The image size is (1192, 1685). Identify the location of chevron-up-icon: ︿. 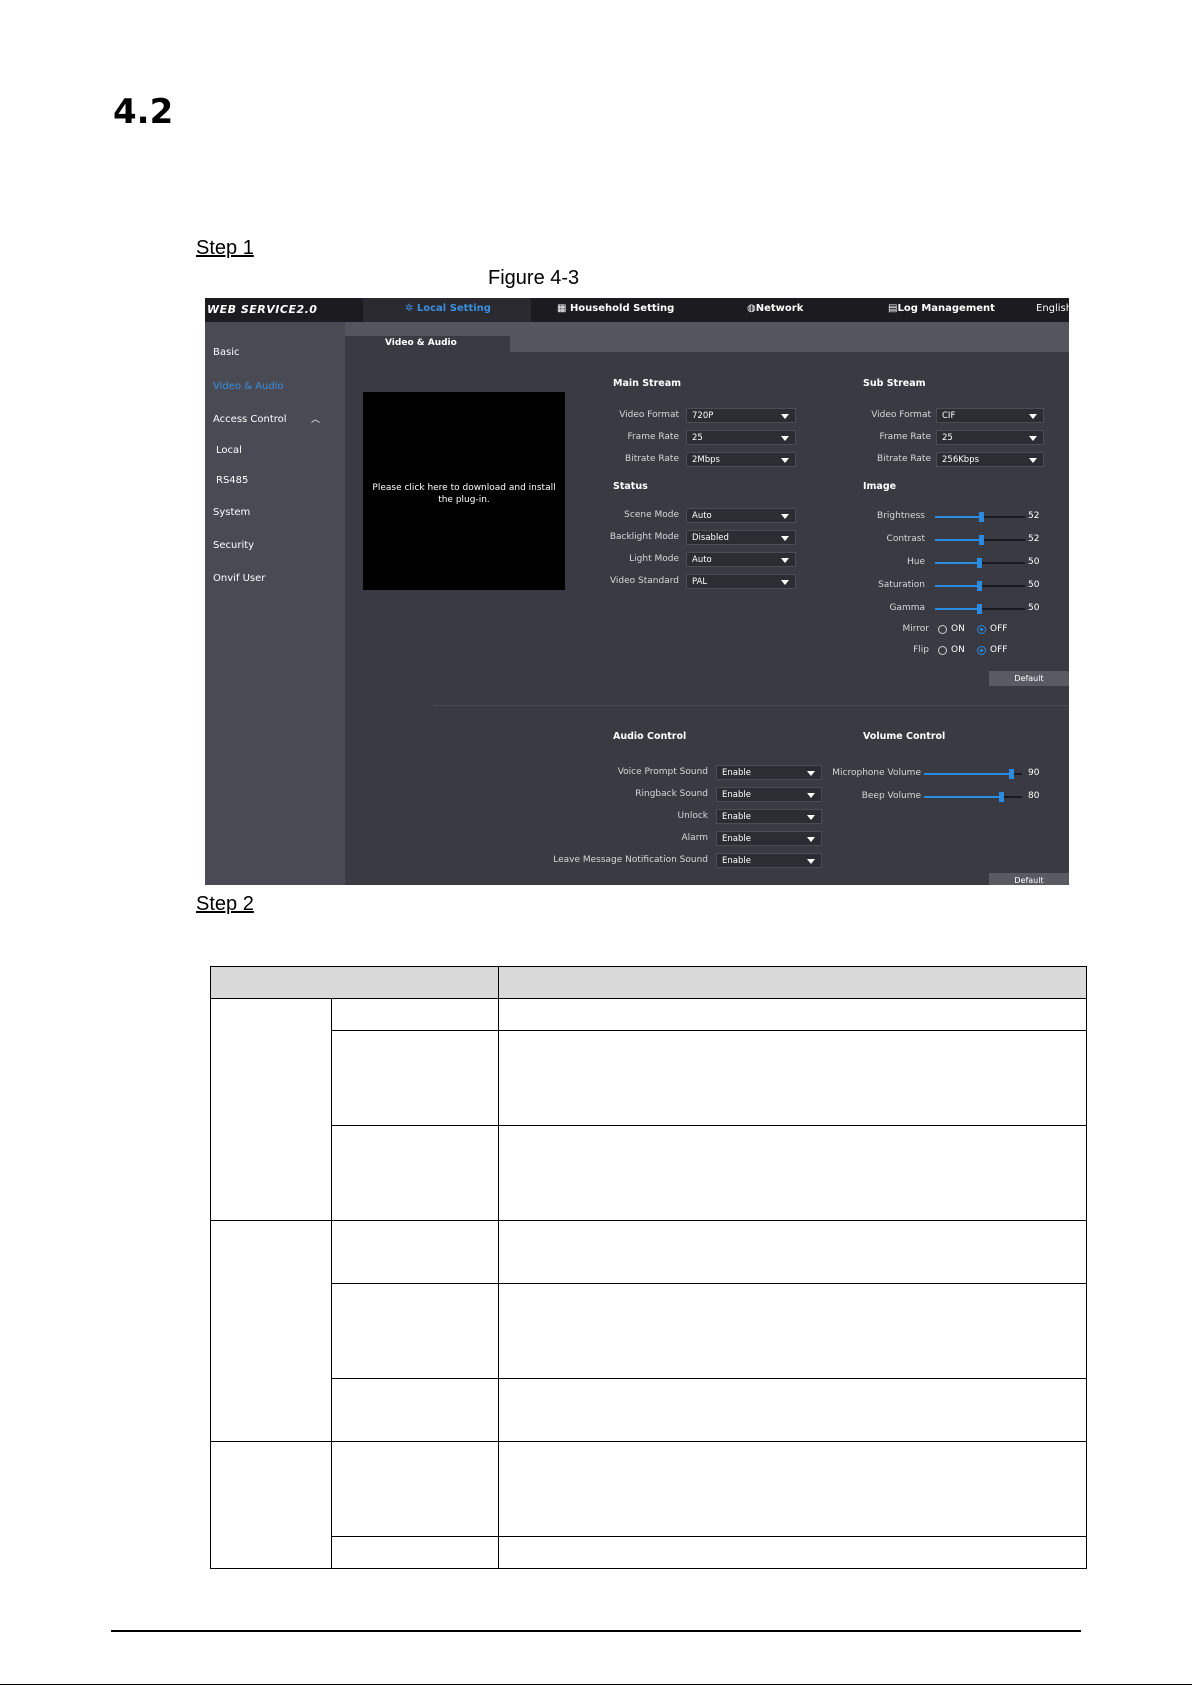
(315, 418).